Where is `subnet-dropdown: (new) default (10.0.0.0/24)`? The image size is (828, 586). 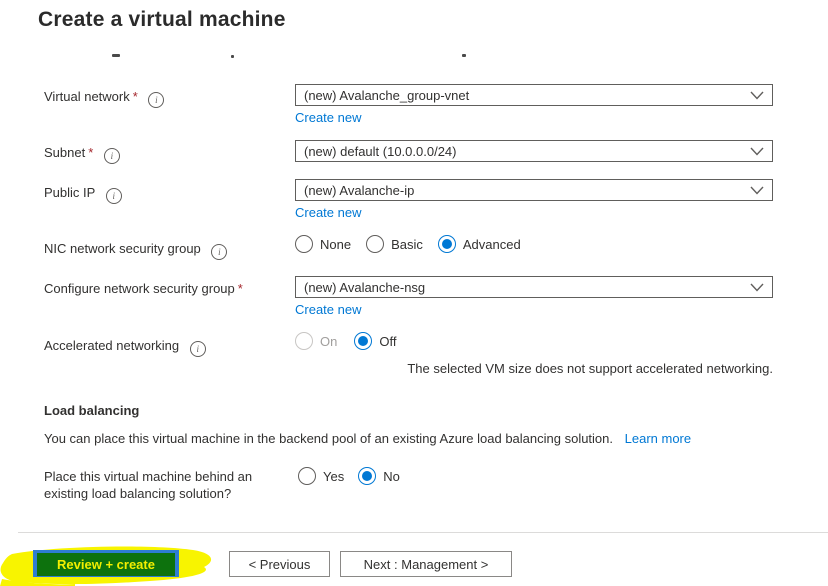 subnet-dropdown: (new) default (10.0.0.0/24) is located at coordinates (534, 151).